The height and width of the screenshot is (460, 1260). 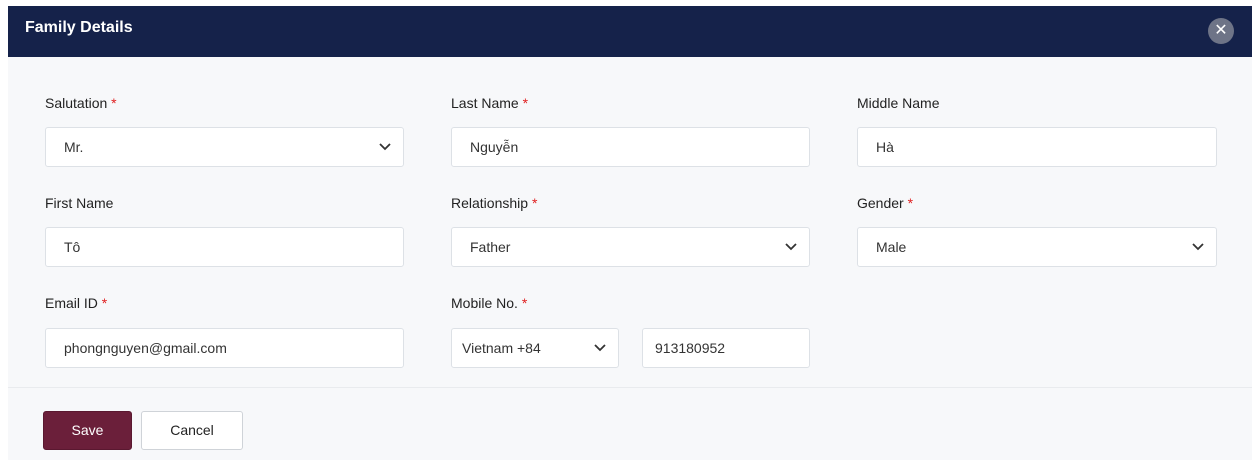 What do you see at coordinates (490, 247) in the screenshot?
I see `relationship-value: Father` at bounding box center [490, 247].